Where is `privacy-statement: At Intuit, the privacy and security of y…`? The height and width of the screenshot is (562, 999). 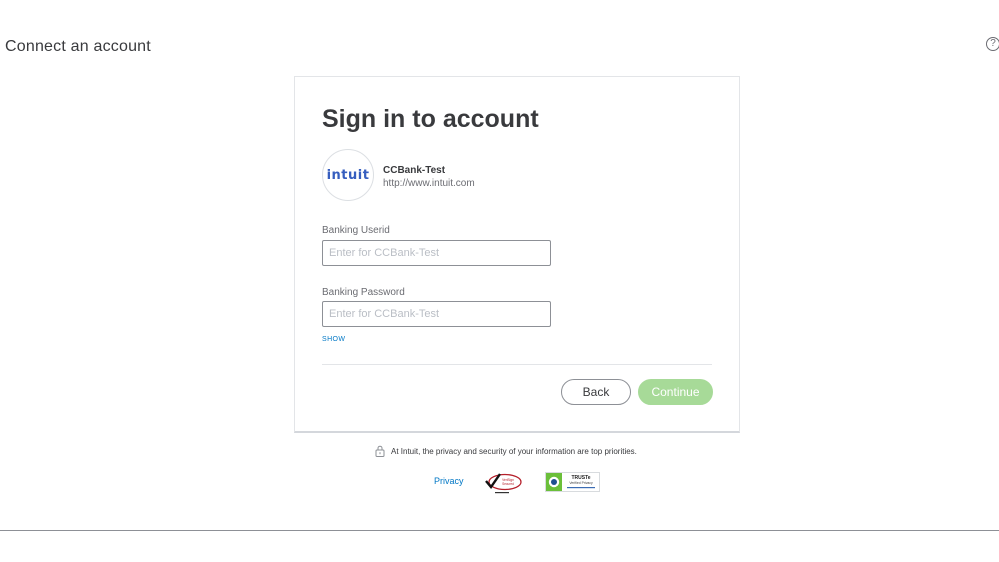 privacy-statement: At Intuit, the privacy and security of y… is located at coordinates (506, 451).